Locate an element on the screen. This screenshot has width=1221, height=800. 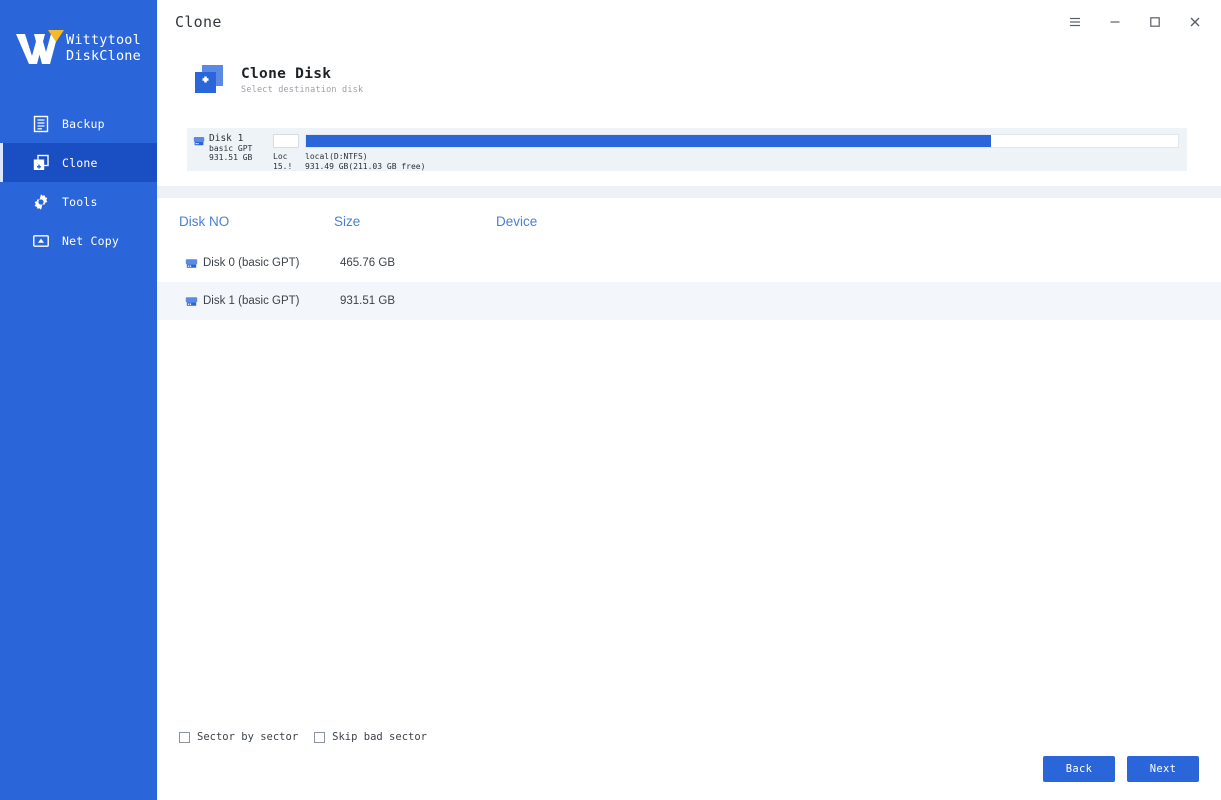
sidebar-item-label: Tools is located at coordinates (80, 201).